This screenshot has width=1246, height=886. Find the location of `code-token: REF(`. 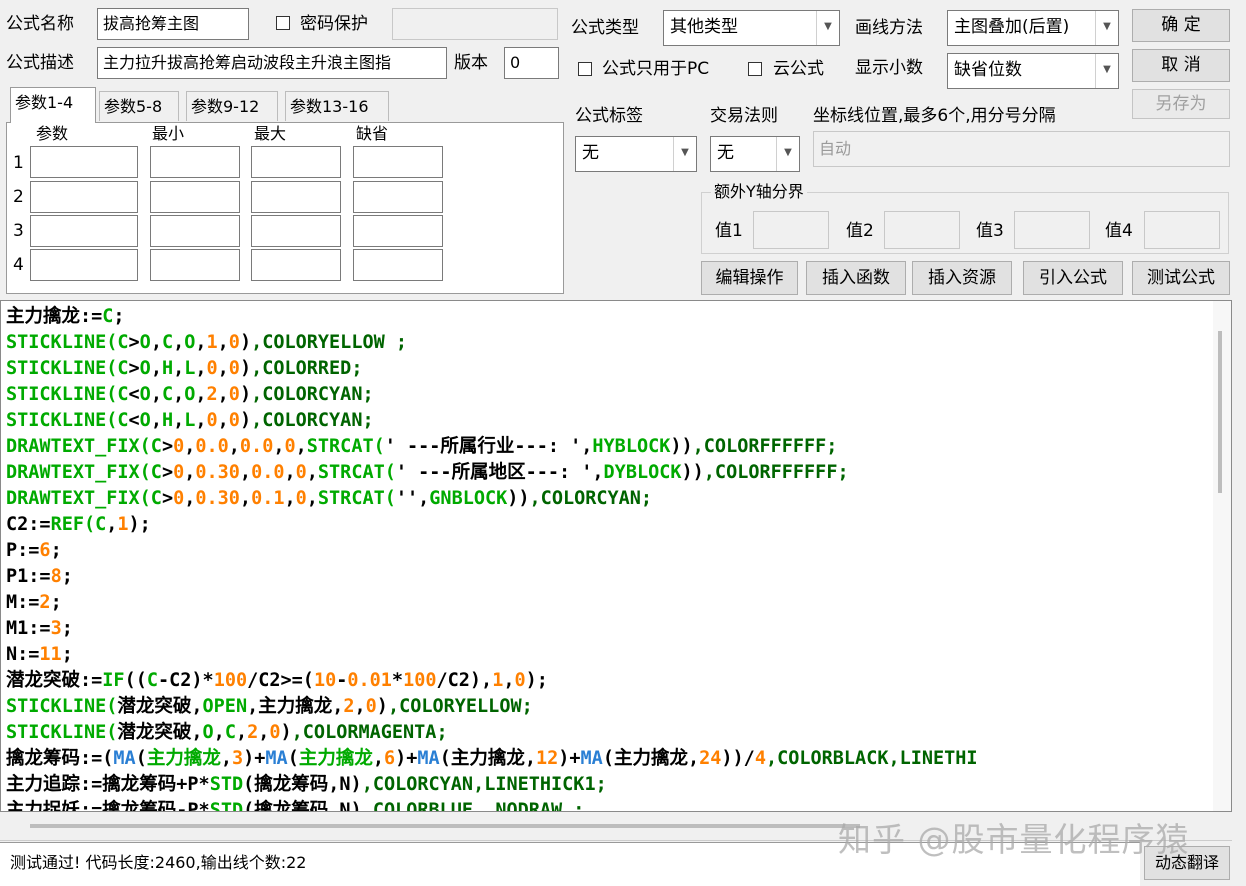

code-token: REF( is located at coordinates (73, 524).